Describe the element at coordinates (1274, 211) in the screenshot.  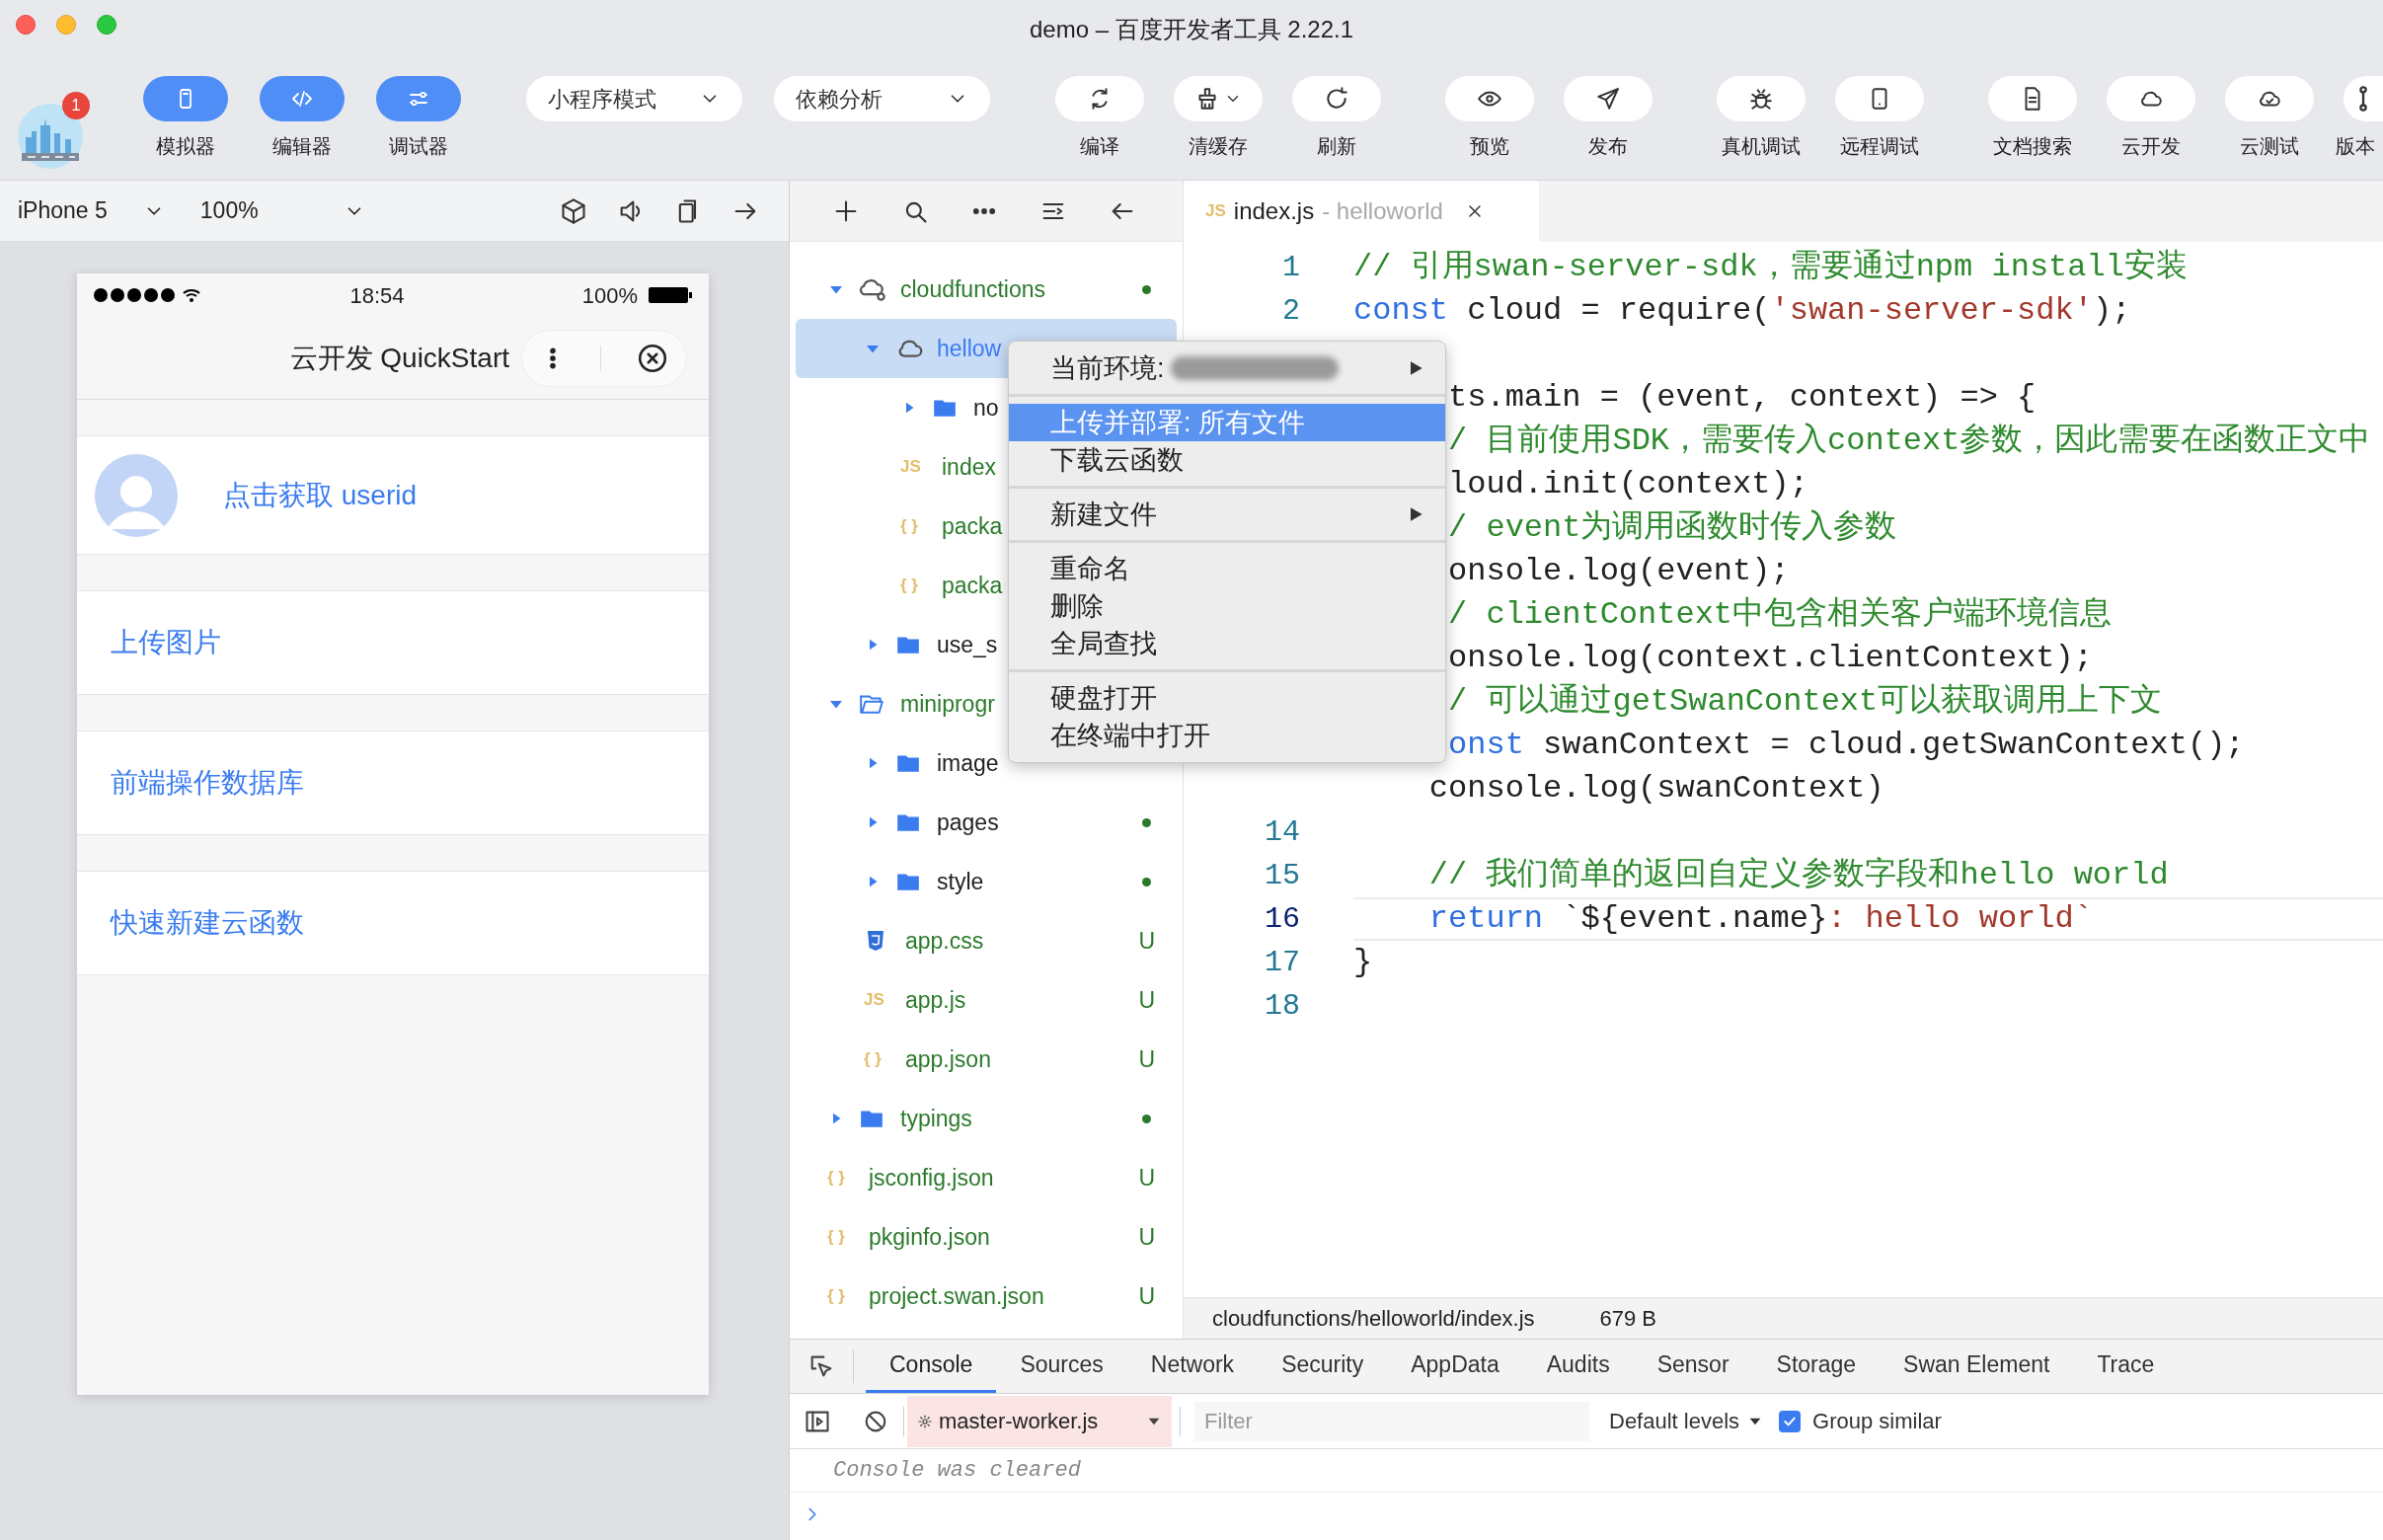
I see `file-name: index.js` at that location.